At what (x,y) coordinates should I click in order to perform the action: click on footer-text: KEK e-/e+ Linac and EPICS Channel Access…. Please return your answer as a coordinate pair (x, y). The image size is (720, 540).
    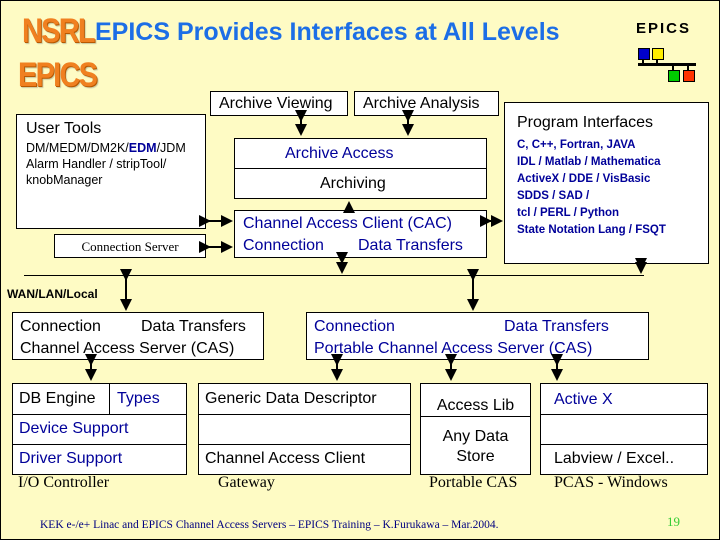
    Looking at the image, I should click on (269, 525).